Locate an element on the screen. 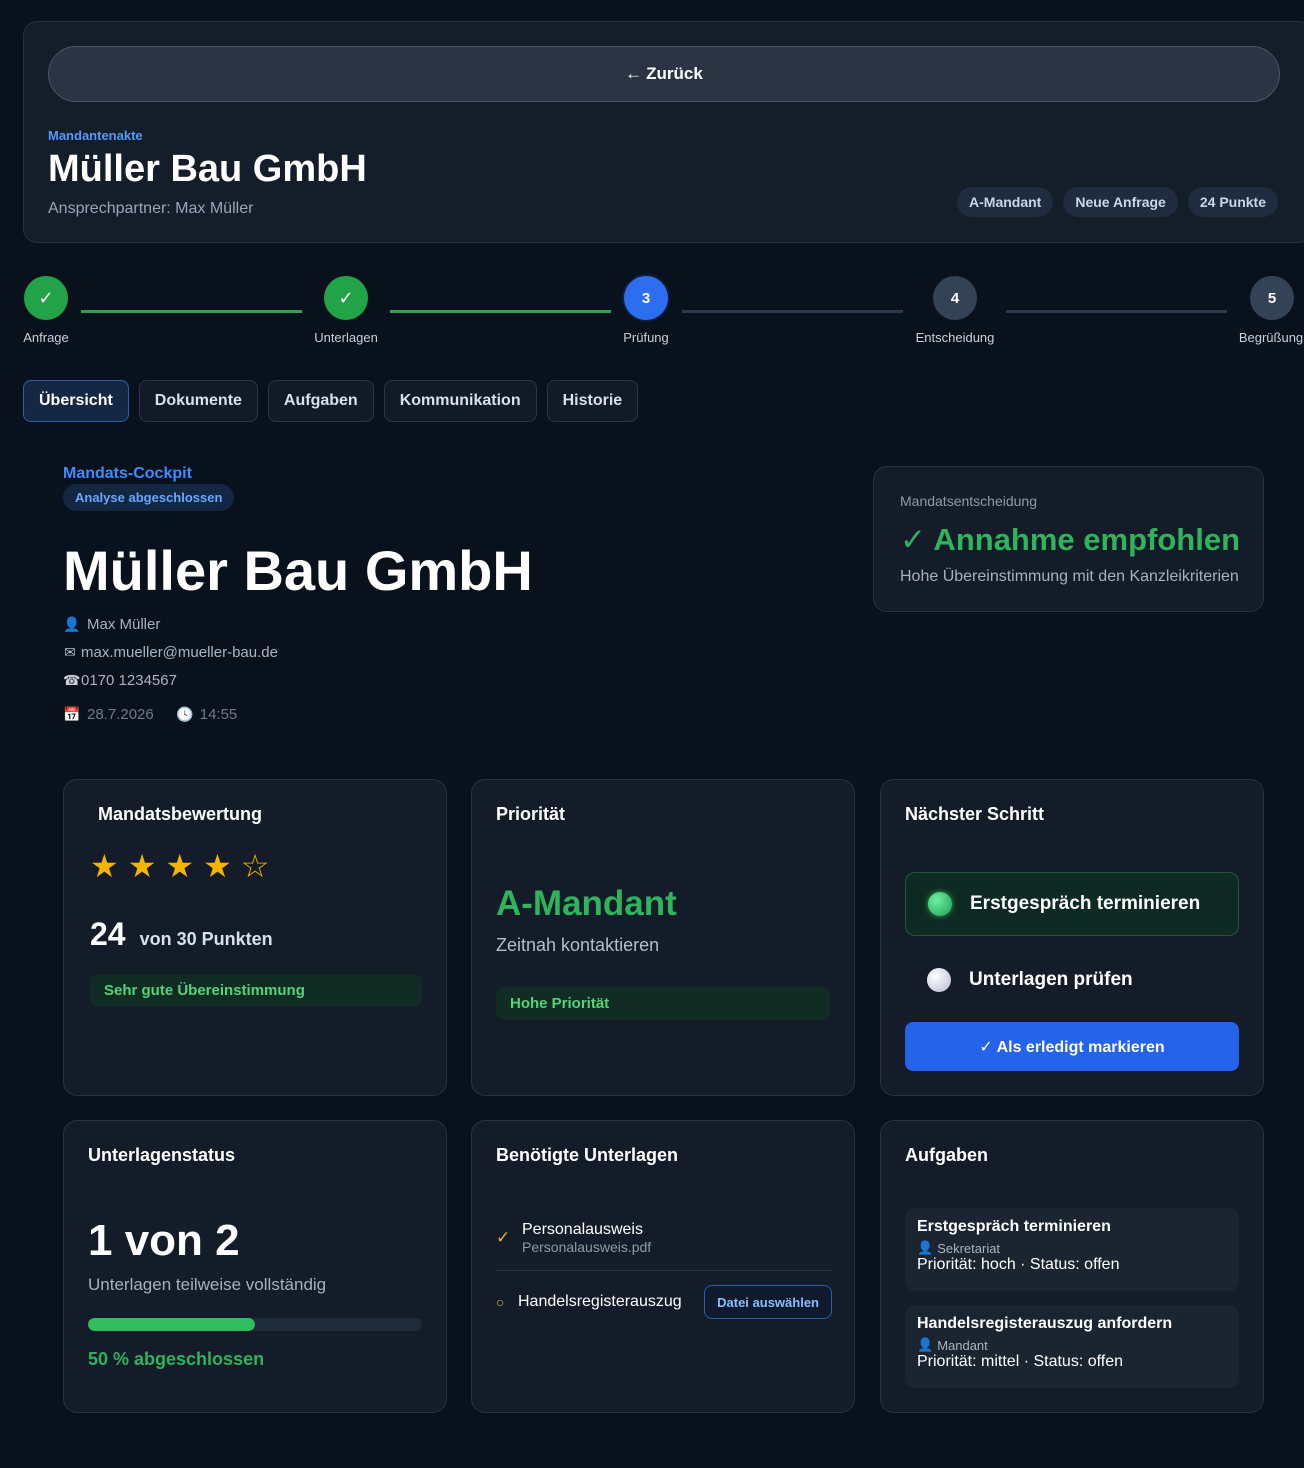  task-meta: Priorität: mittel · Status: offen is located at coordinates (1020, 1361).